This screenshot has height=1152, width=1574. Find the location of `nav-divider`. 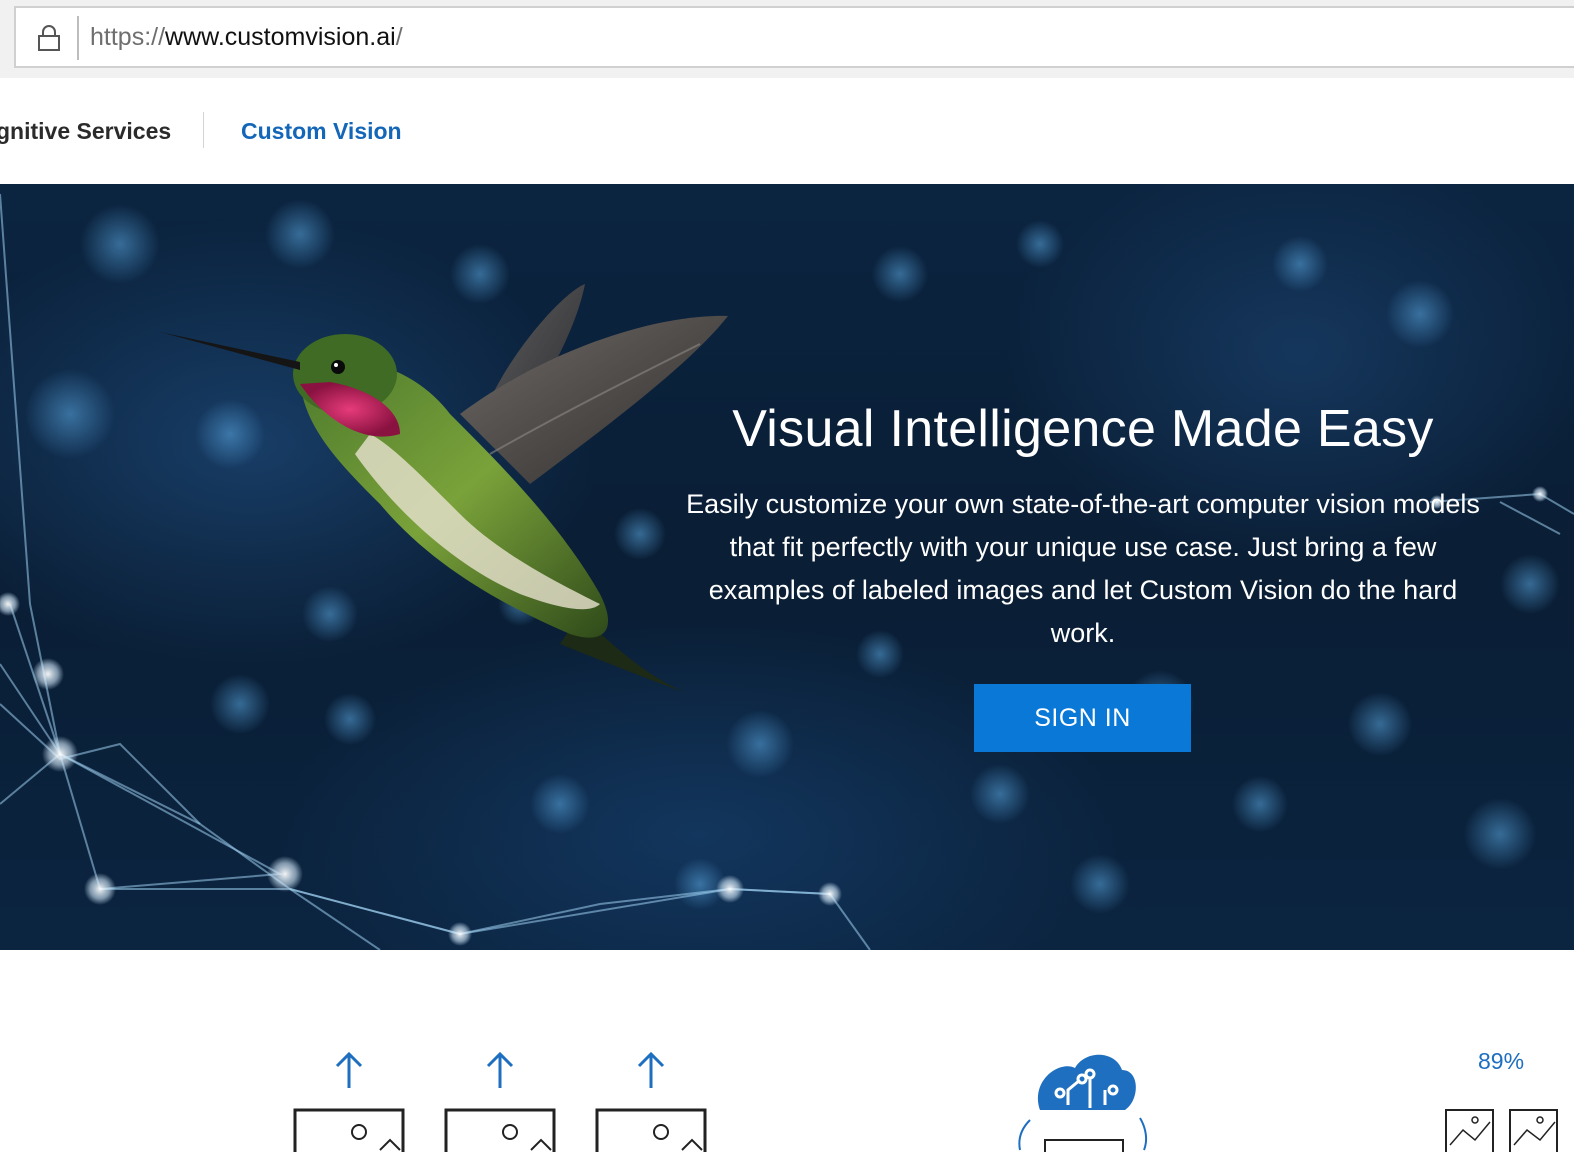

nav-divider is located at coordinates (203, 130).